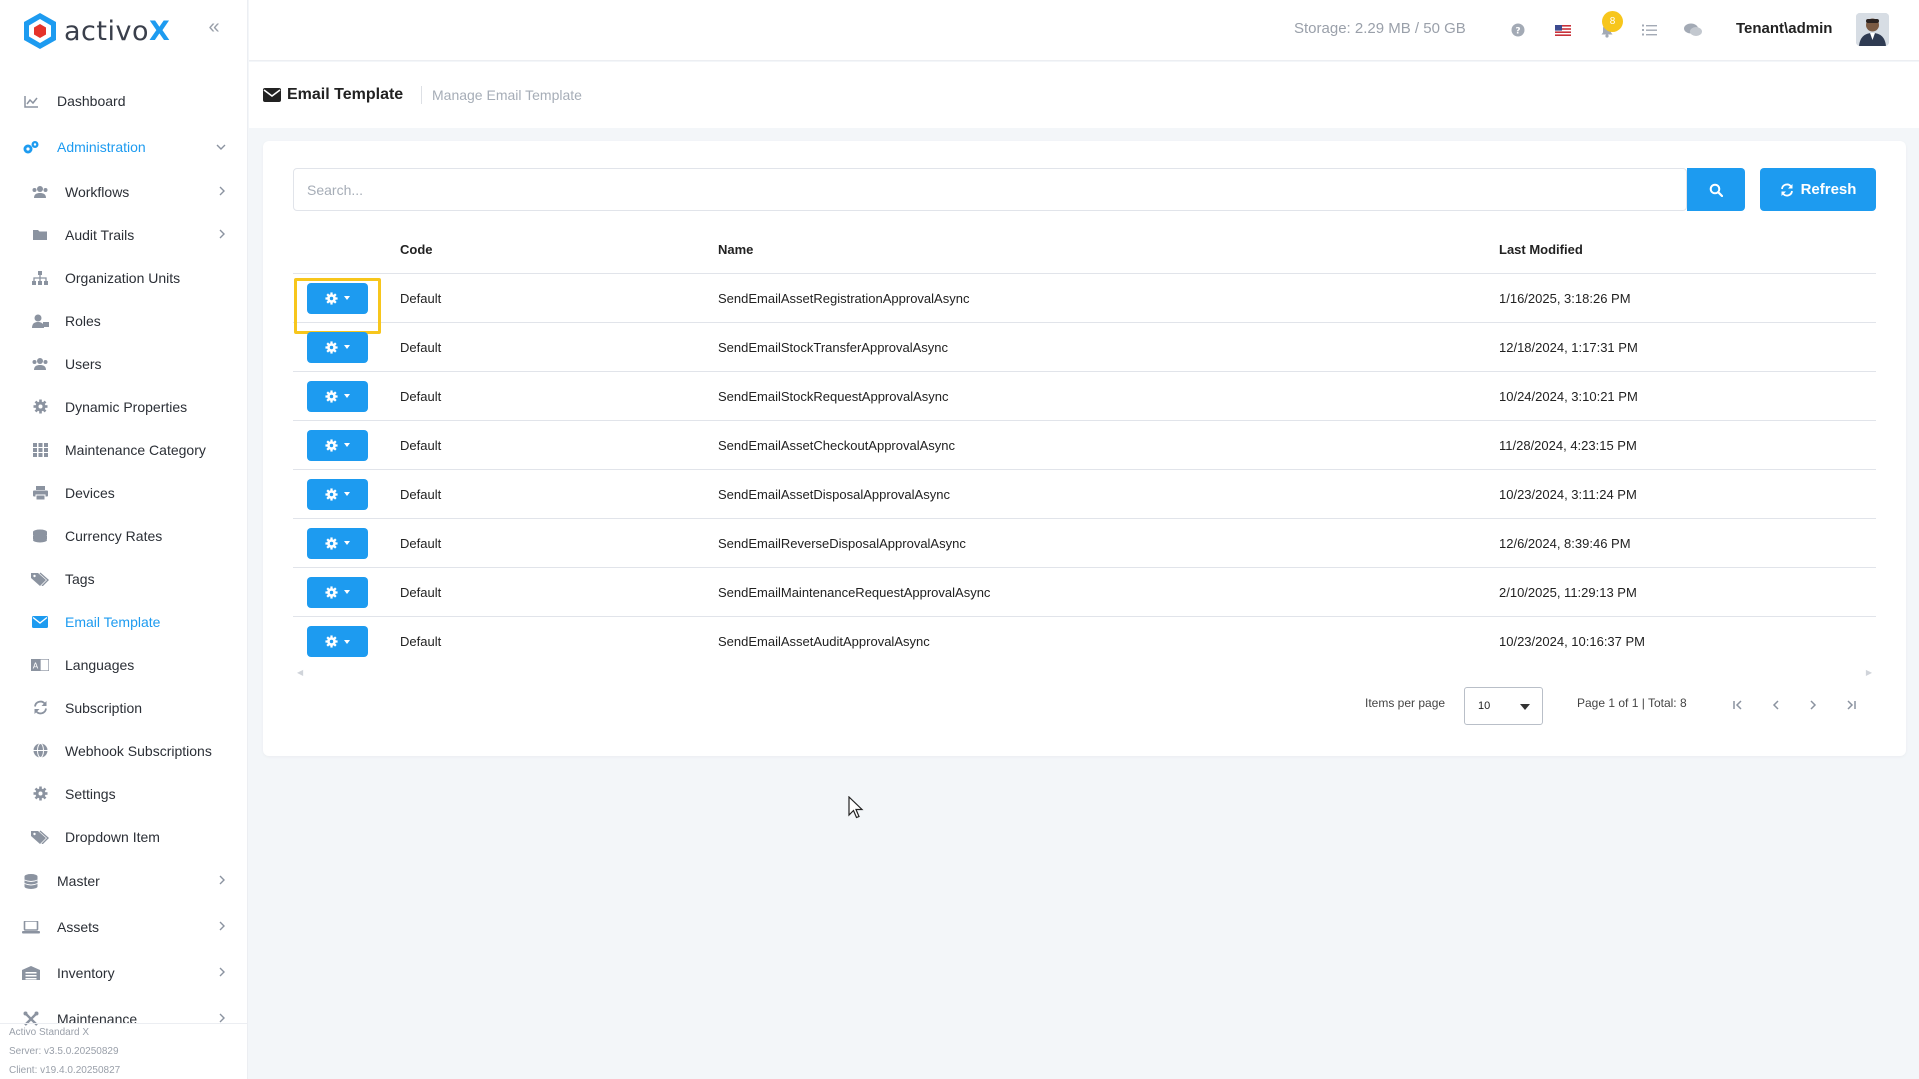 The height and width of the screenshot is (1079, 1919). What do you see at coordinates (124, 578) in the screenshot?
I see `sidebar-item-tags: Tags` at bounding box center [124, 578].